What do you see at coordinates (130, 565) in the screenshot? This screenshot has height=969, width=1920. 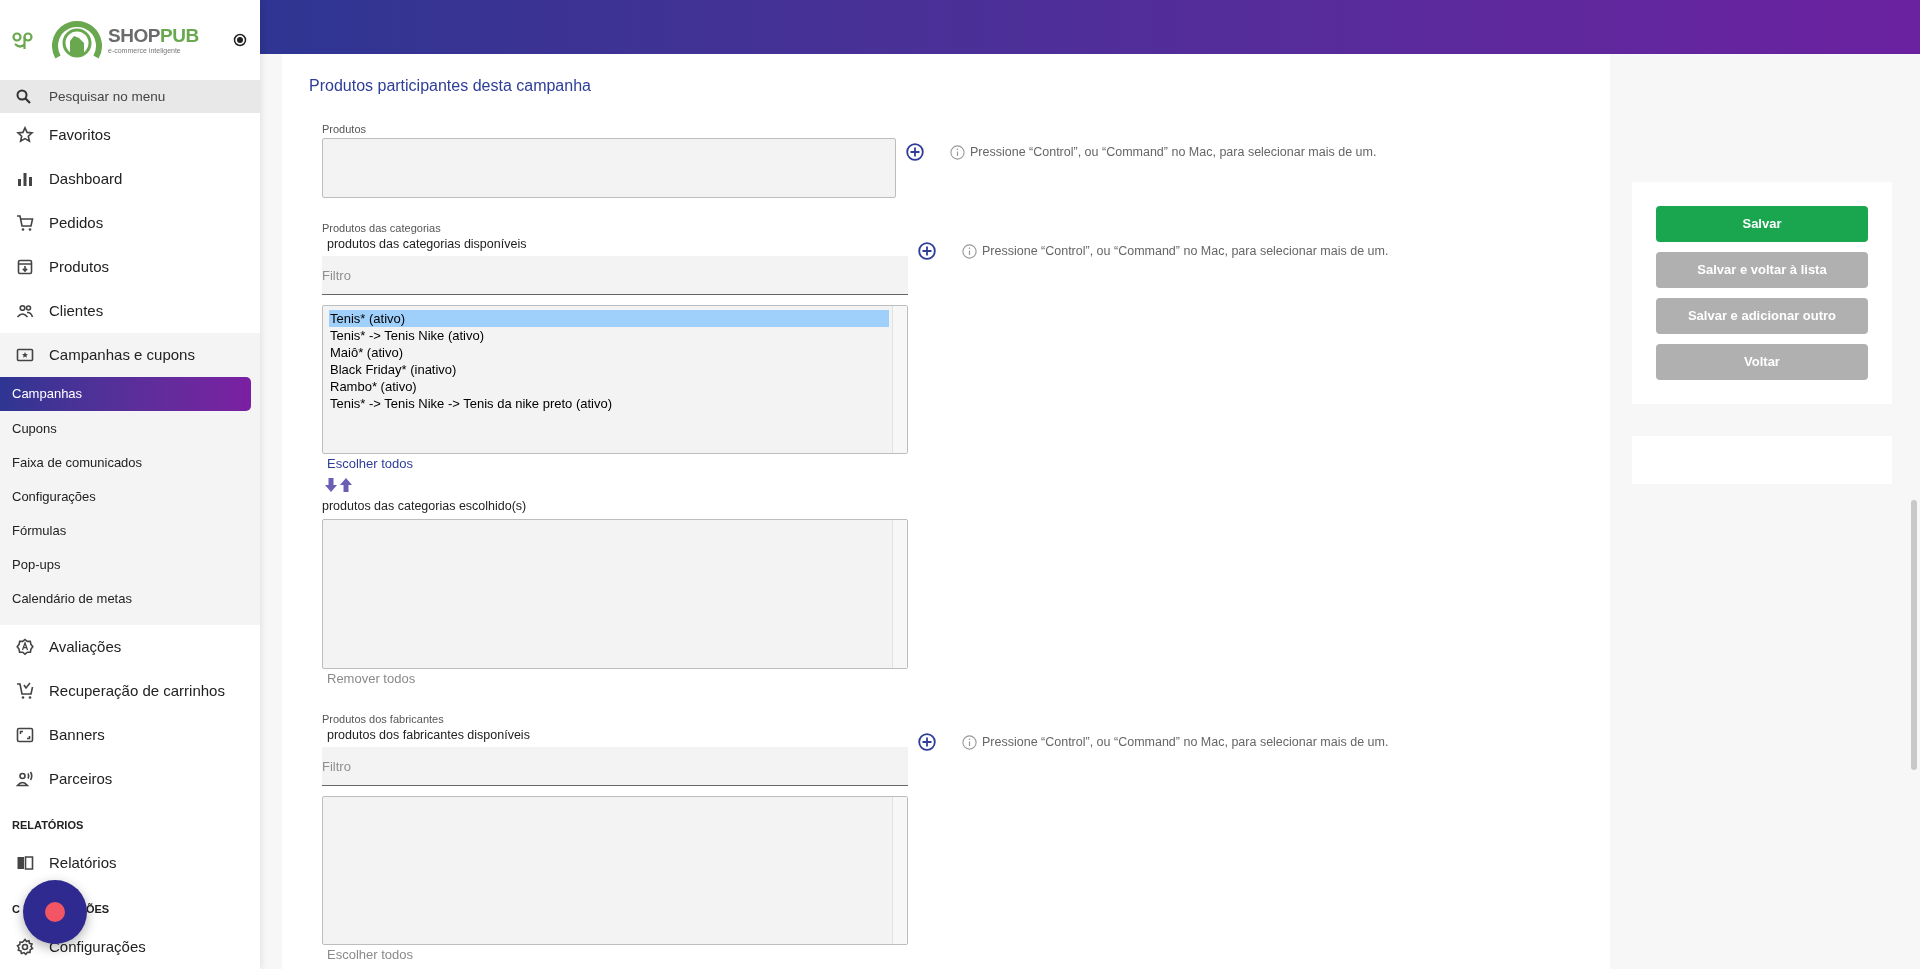 I see `submenu-item: Pop-ups` at bounding box center [130, 565].